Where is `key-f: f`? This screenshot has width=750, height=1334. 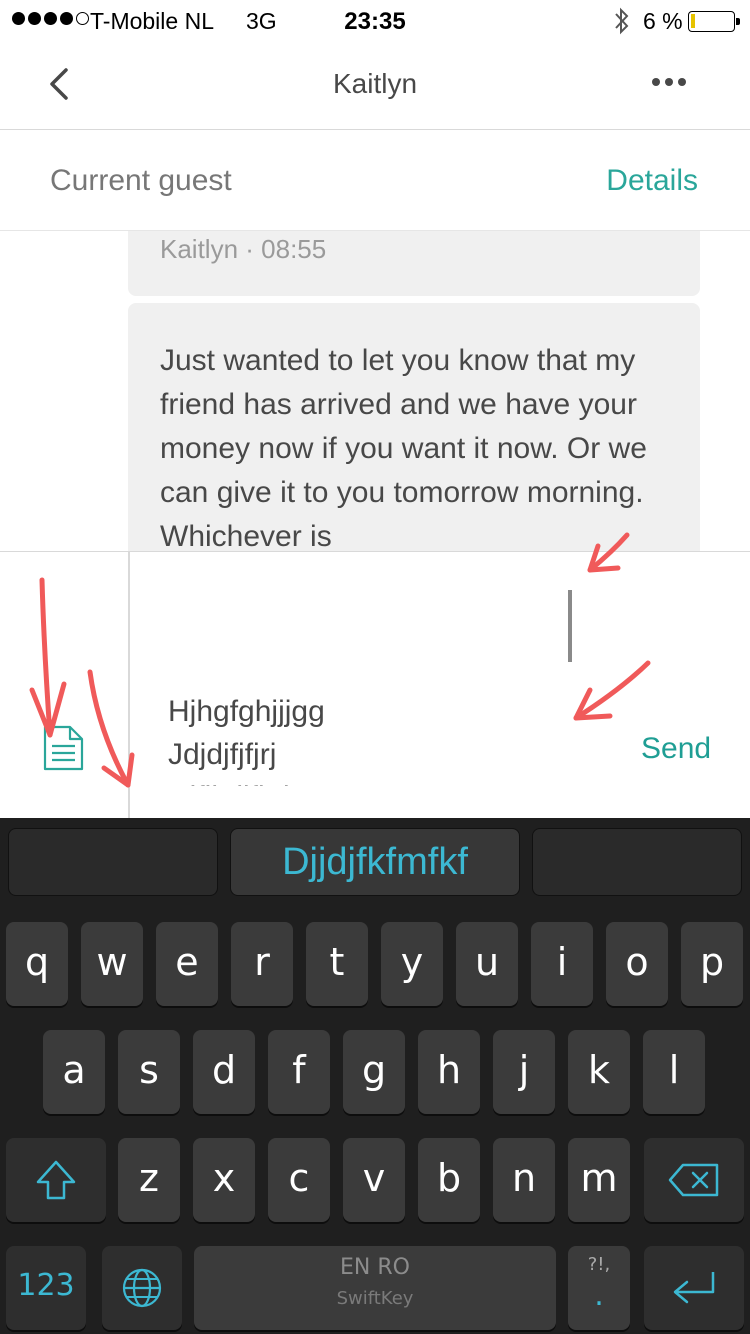
key-f: f is located at coordinates (299, 1072).